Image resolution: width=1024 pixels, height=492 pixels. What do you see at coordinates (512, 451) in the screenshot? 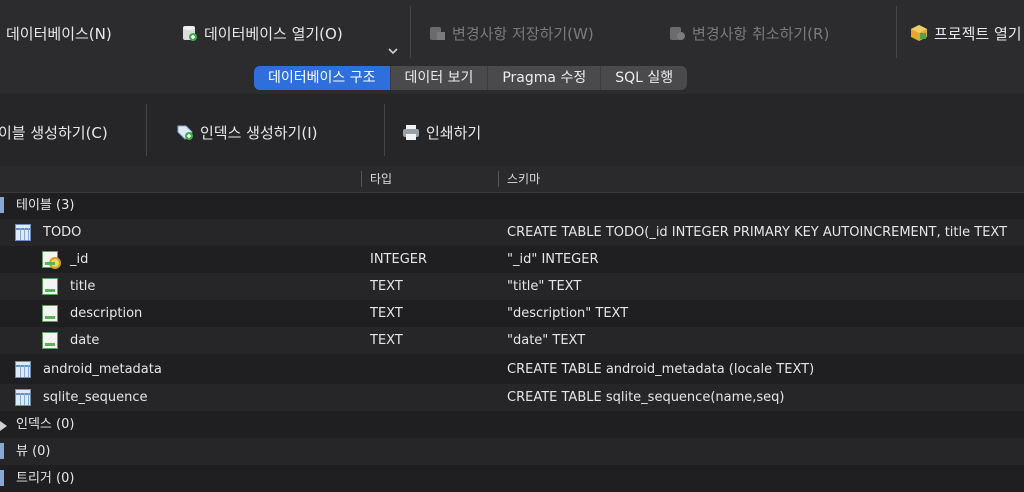
I see `tree-row-views: 뷰 (0)` at bounding box center [512, 451].